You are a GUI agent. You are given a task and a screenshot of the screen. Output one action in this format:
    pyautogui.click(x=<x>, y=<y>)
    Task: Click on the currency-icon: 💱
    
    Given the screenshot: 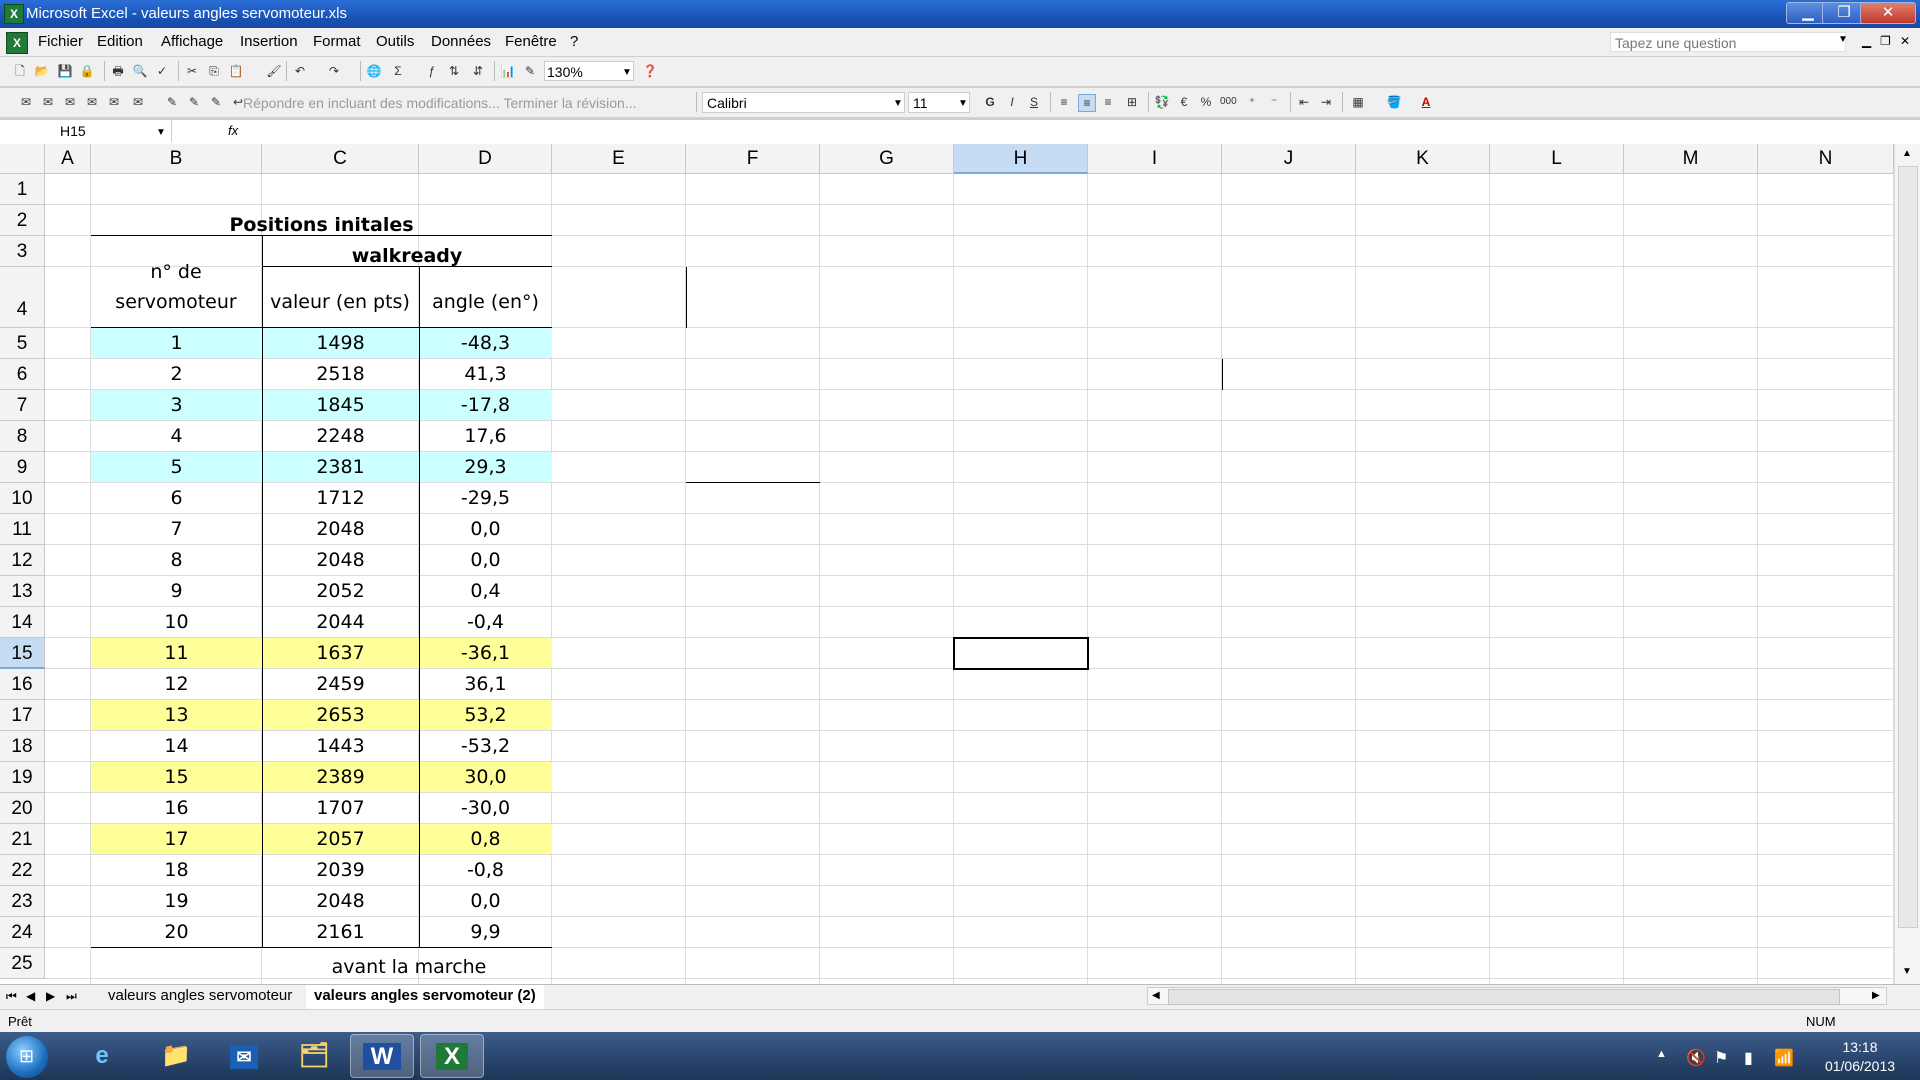 What is the action you would take?
    pyautogui.click(x=1162, y=102)
    